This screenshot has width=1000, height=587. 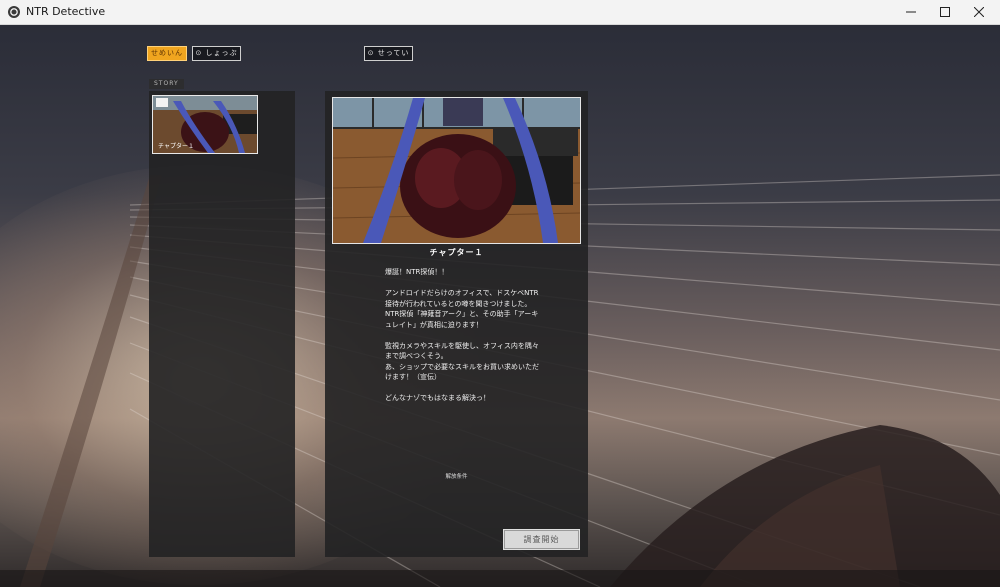 I want to click on chapter-thumbnail: チャプター１, so click(x=205, y=124).